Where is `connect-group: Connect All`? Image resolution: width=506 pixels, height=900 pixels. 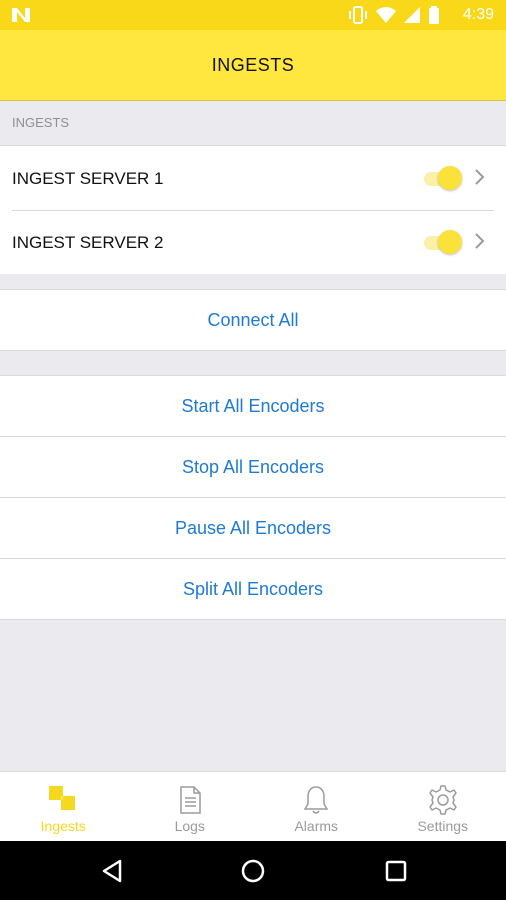
connect-group: Connect All is located at coordinates (253, 320).